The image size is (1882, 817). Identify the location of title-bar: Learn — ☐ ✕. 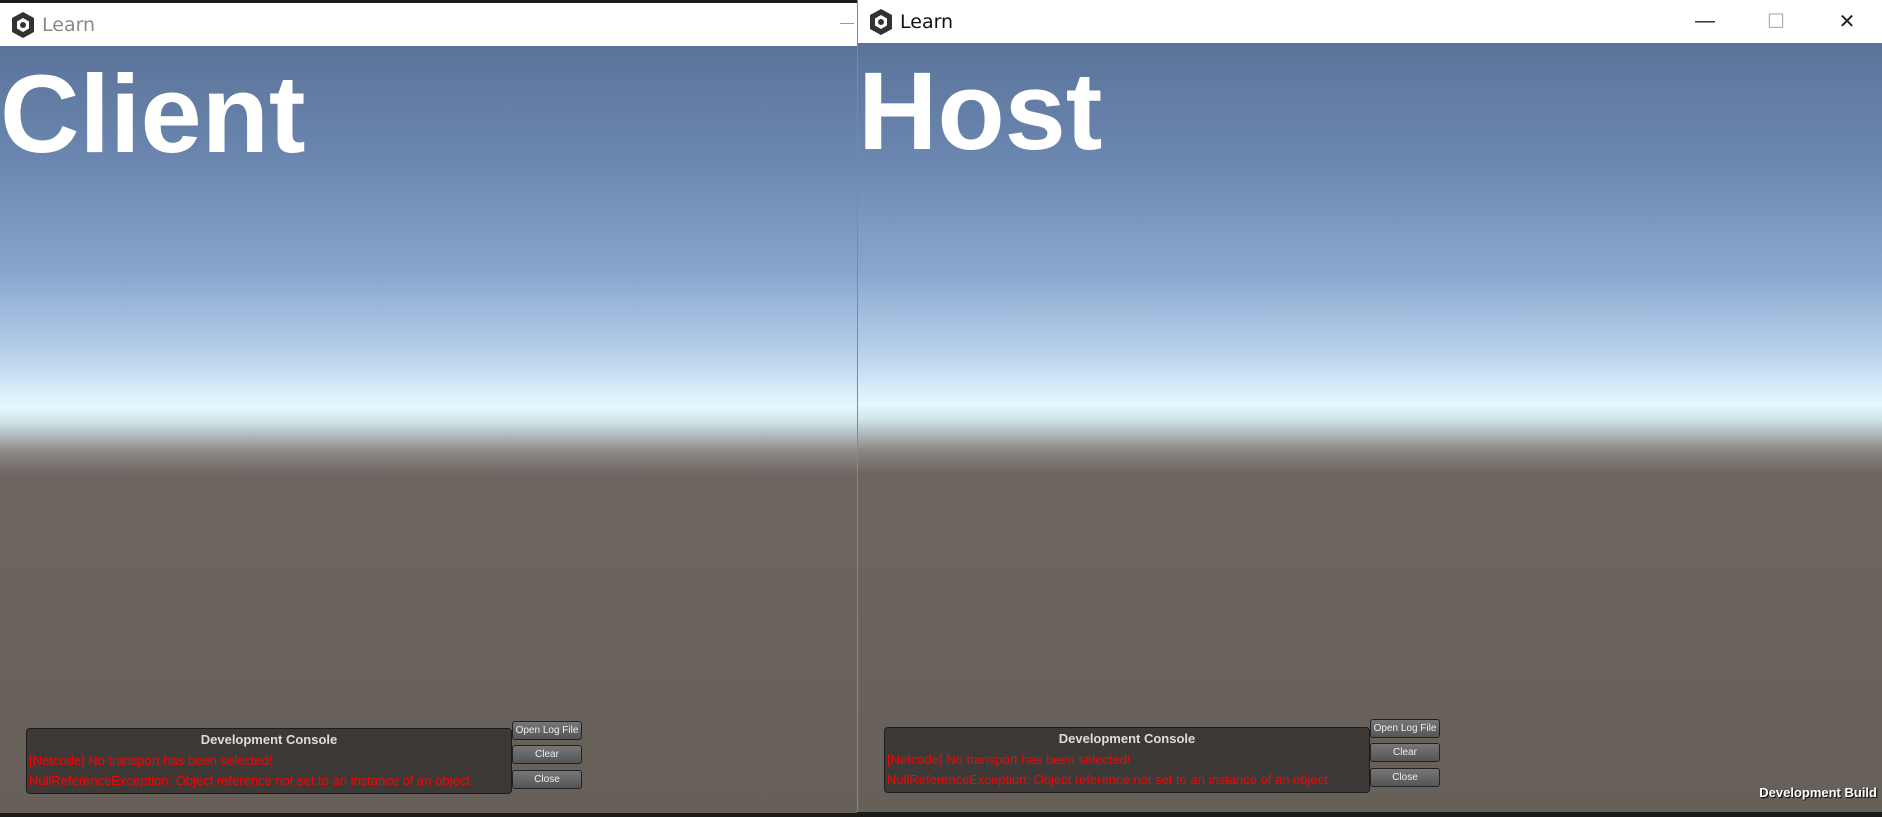
(1370, 21).